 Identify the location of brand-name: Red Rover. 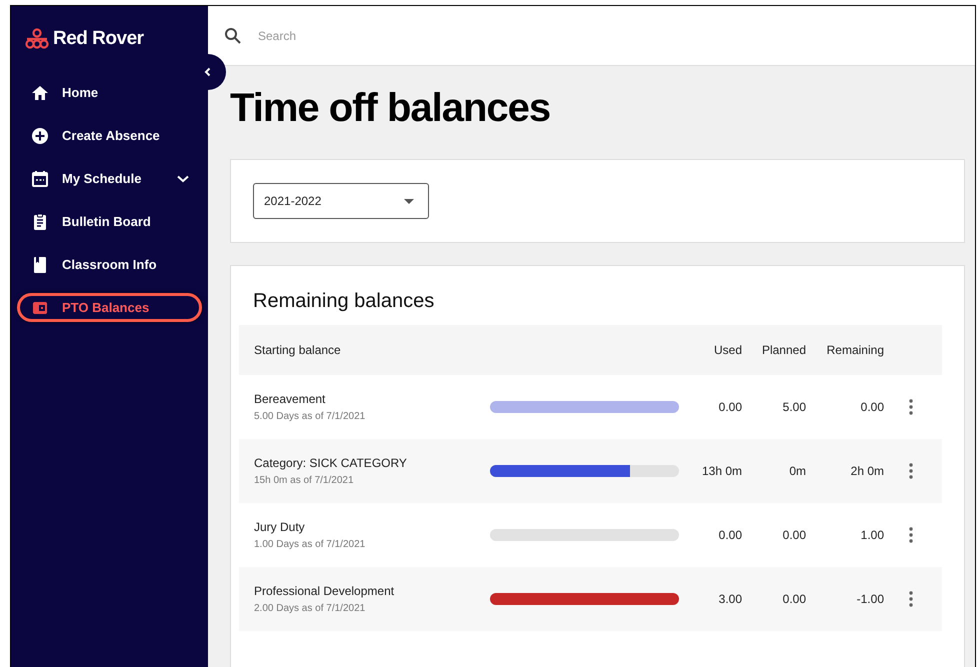
(98, 39).